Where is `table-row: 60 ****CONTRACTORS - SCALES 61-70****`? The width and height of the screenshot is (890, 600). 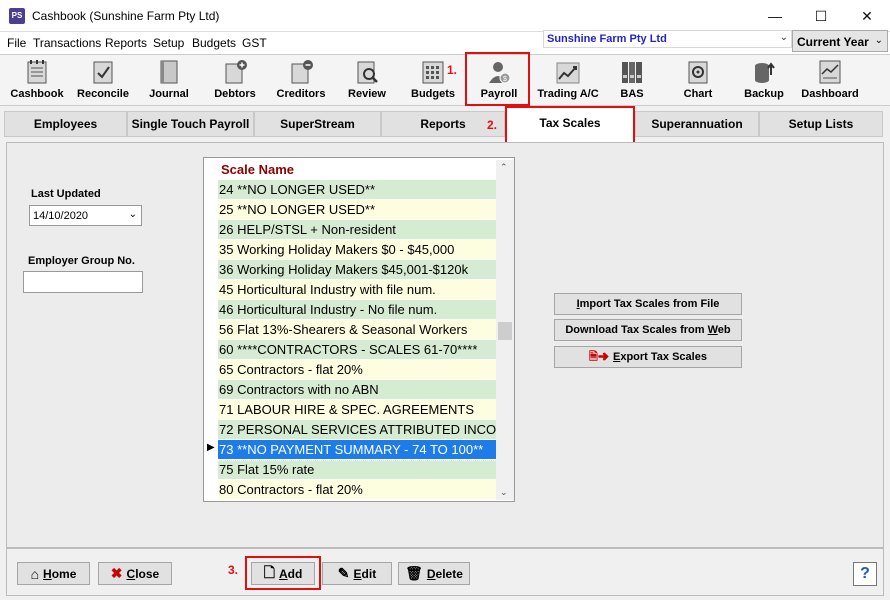 table-row: 60 ****CONTRACTORS - SCALES 61-70**** is located at coordinates (357, 350).